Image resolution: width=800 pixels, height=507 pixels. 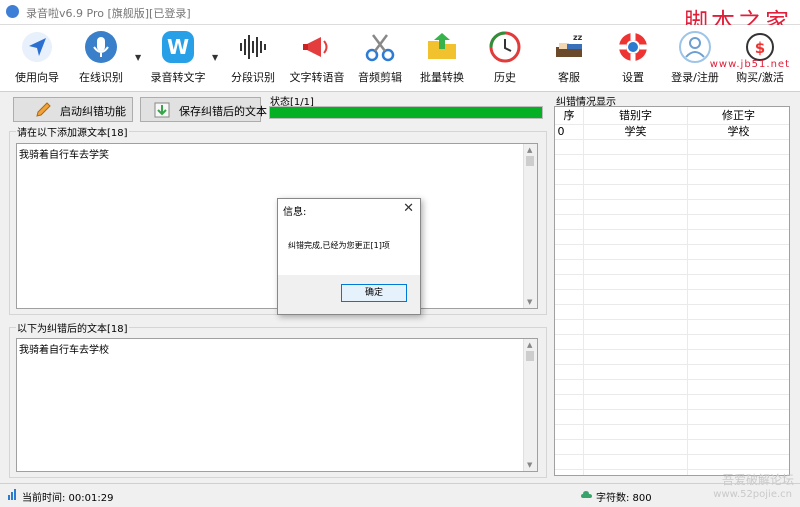 What do you see at coordinates (317, 58) in the screenshot?
I see `toolbar-text-to-speech-button: 文字转语音` at bounding box center [317, 58].